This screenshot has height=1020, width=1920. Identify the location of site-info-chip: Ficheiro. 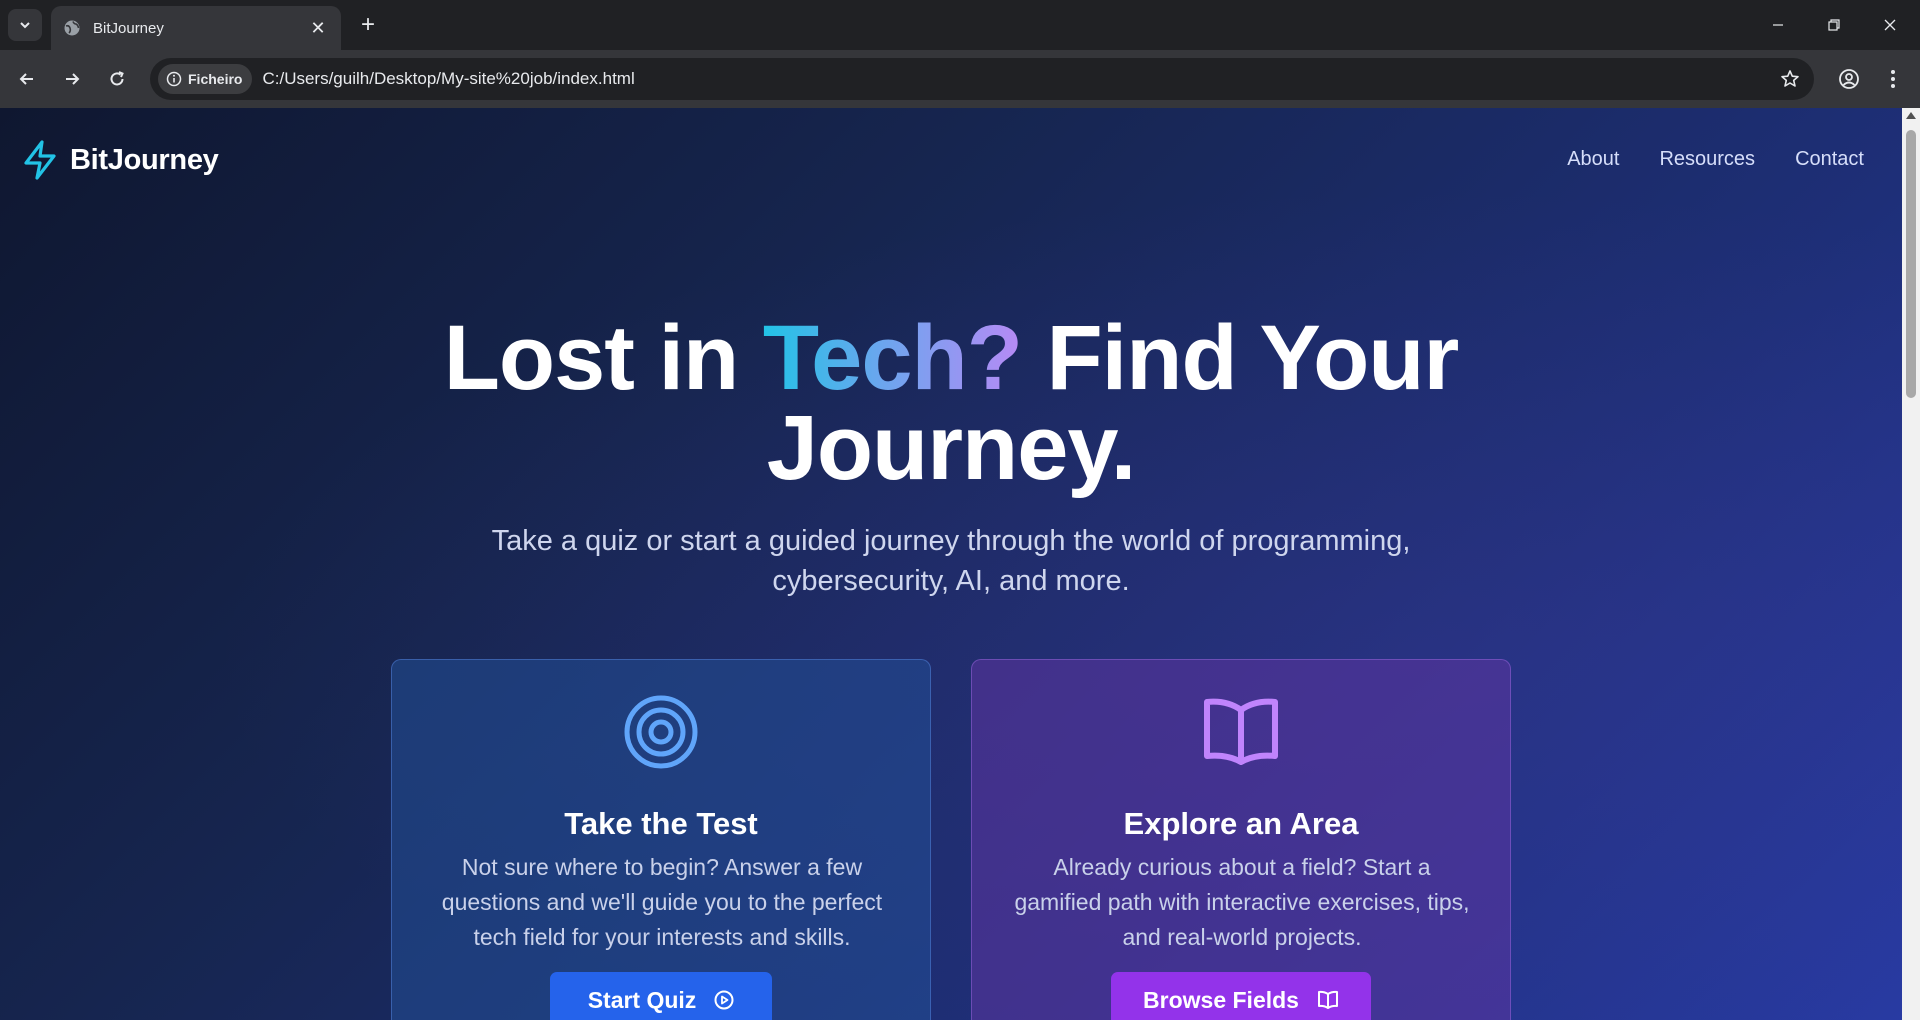
(205, 79).